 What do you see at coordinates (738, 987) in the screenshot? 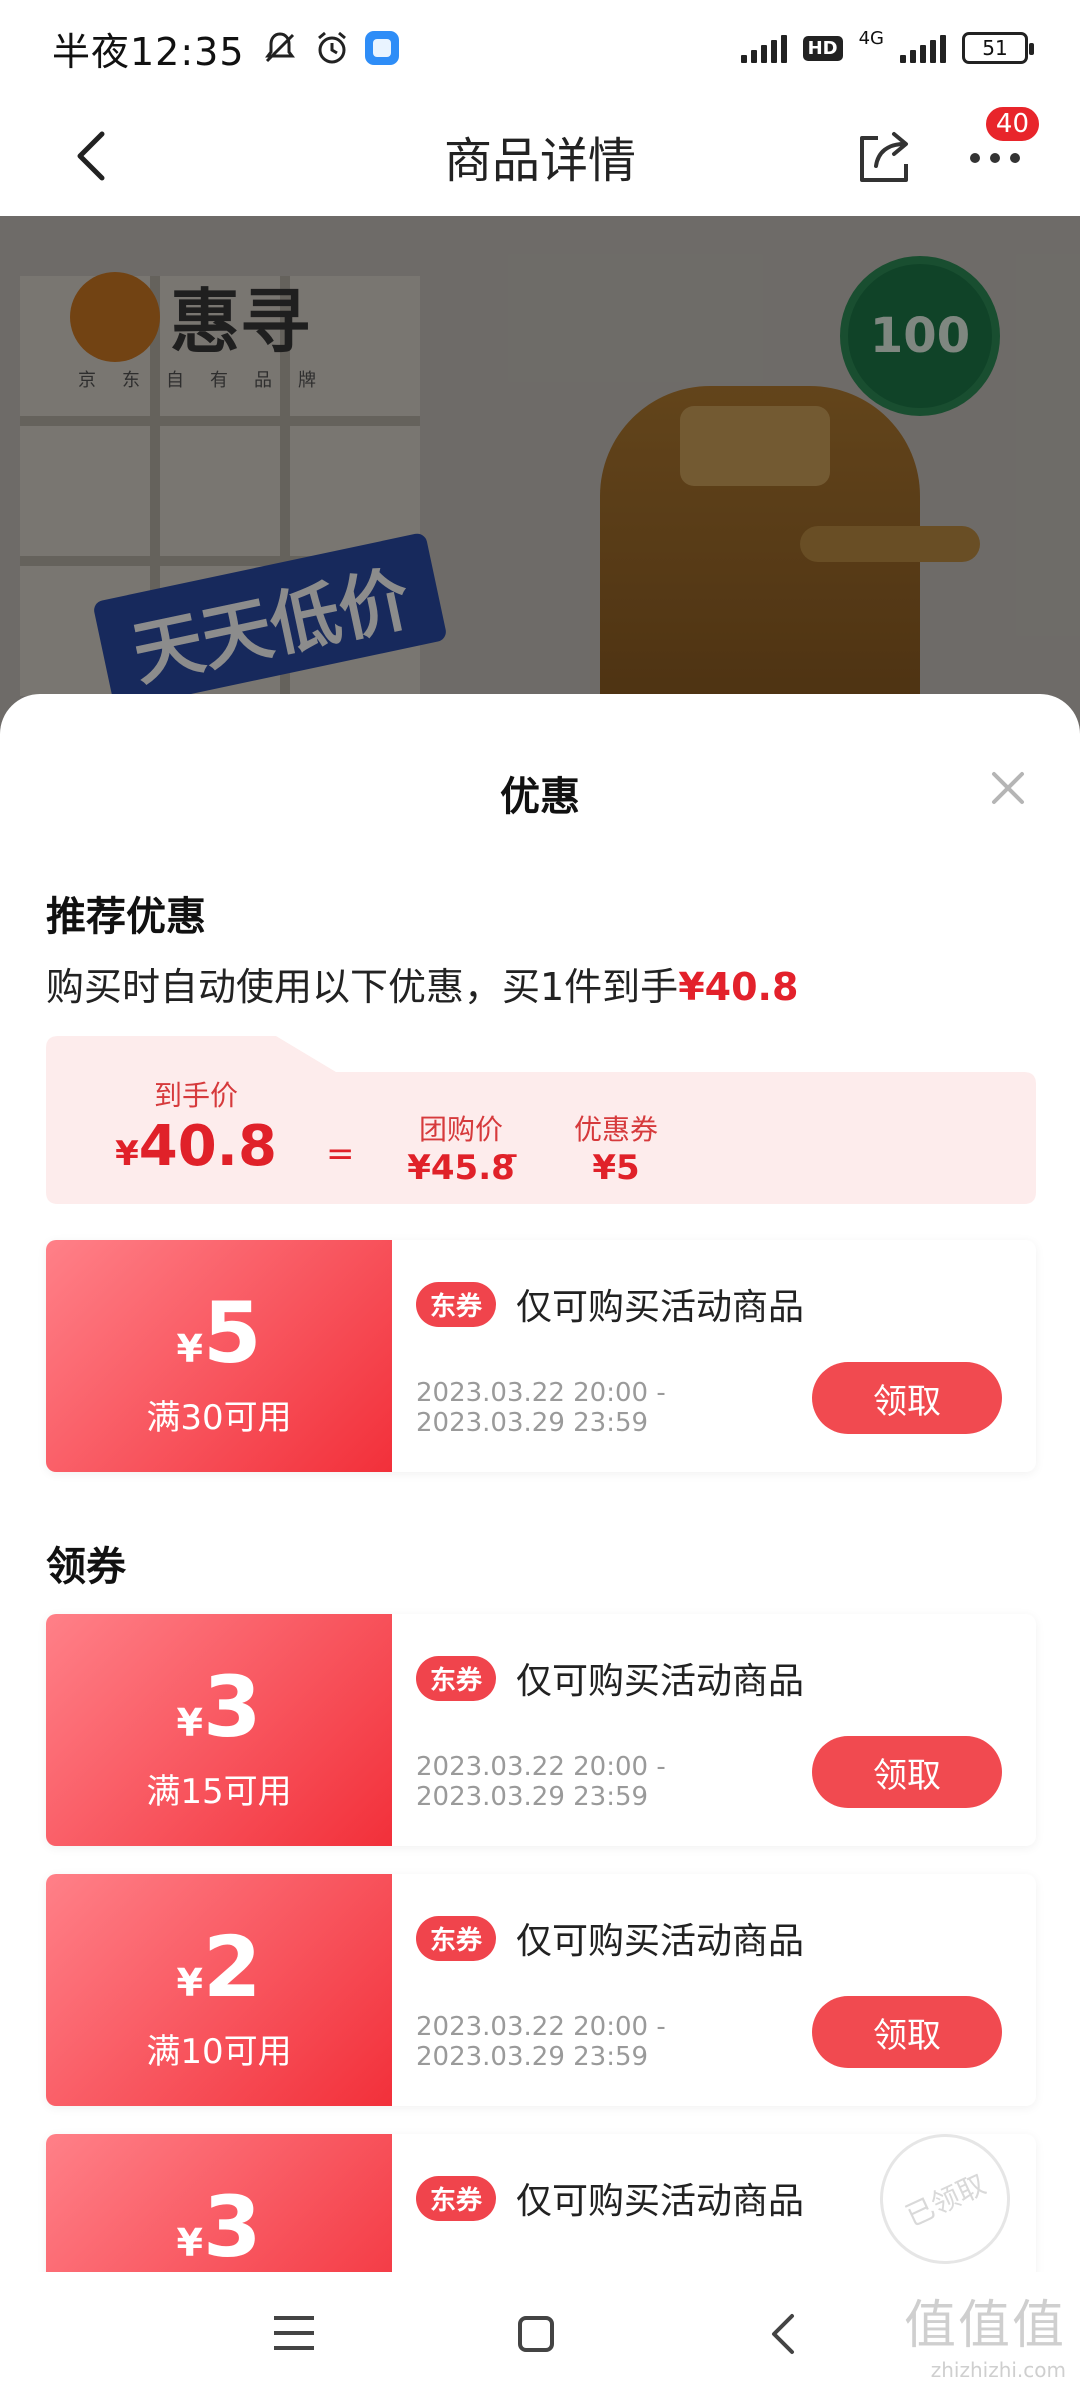
I see `recommend-desc-price: ¥40.8` at bounding box center [738, 987].